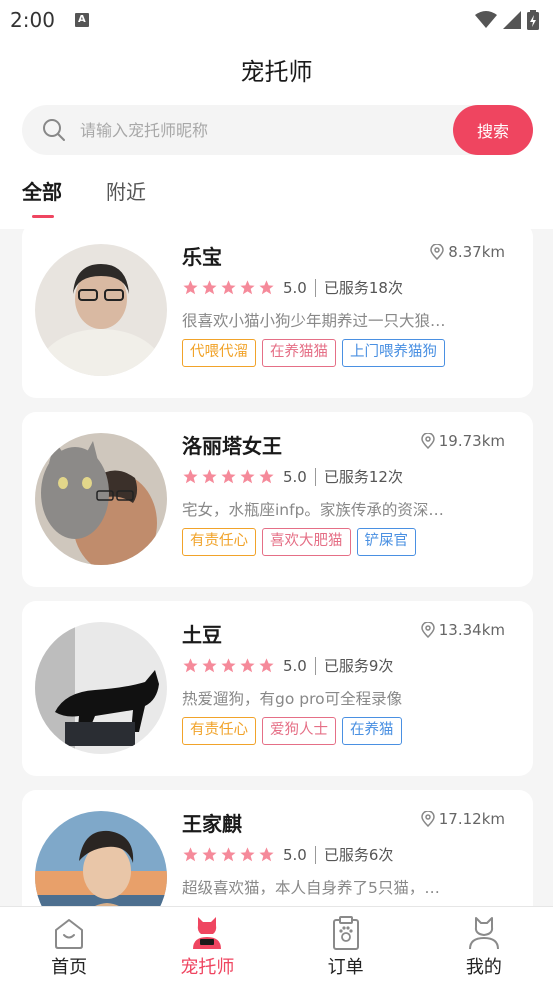 The image size is (553, 983). Describe the element at coordinates (471, 630) in the screenshot. I see `distance-value: 13.34km` at that location.